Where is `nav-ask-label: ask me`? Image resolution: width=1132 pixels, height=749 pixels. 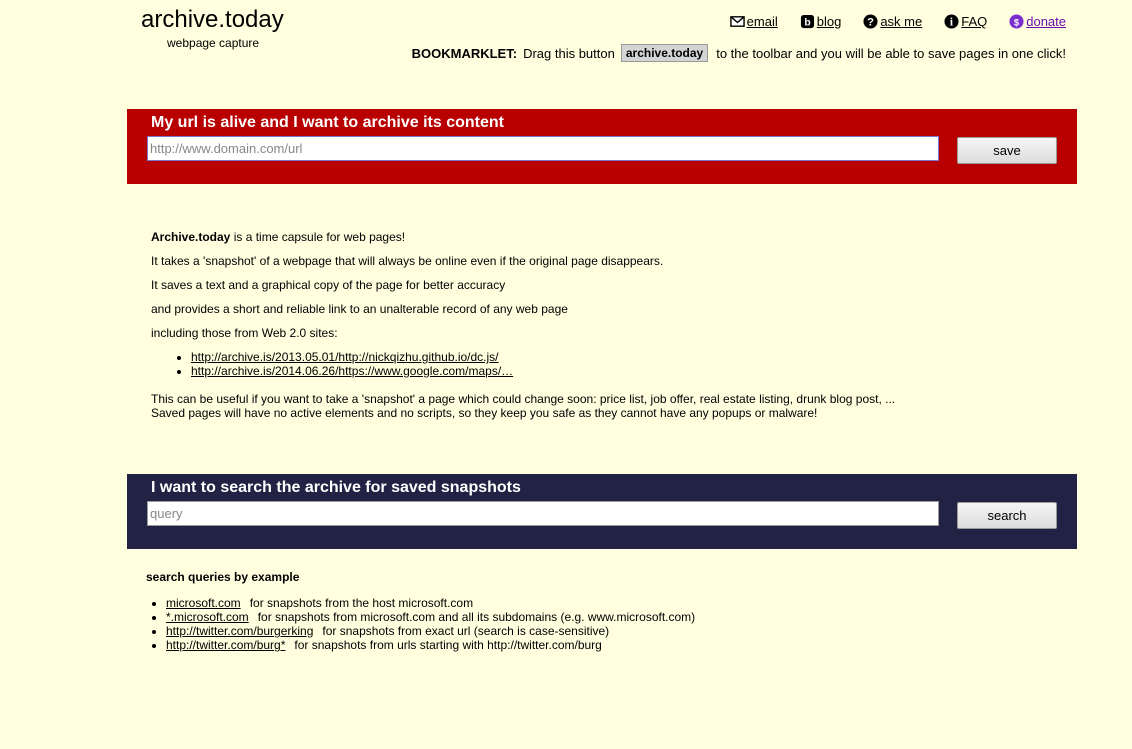 nav-ask-label: ask me is located at coordinates (901, 21).